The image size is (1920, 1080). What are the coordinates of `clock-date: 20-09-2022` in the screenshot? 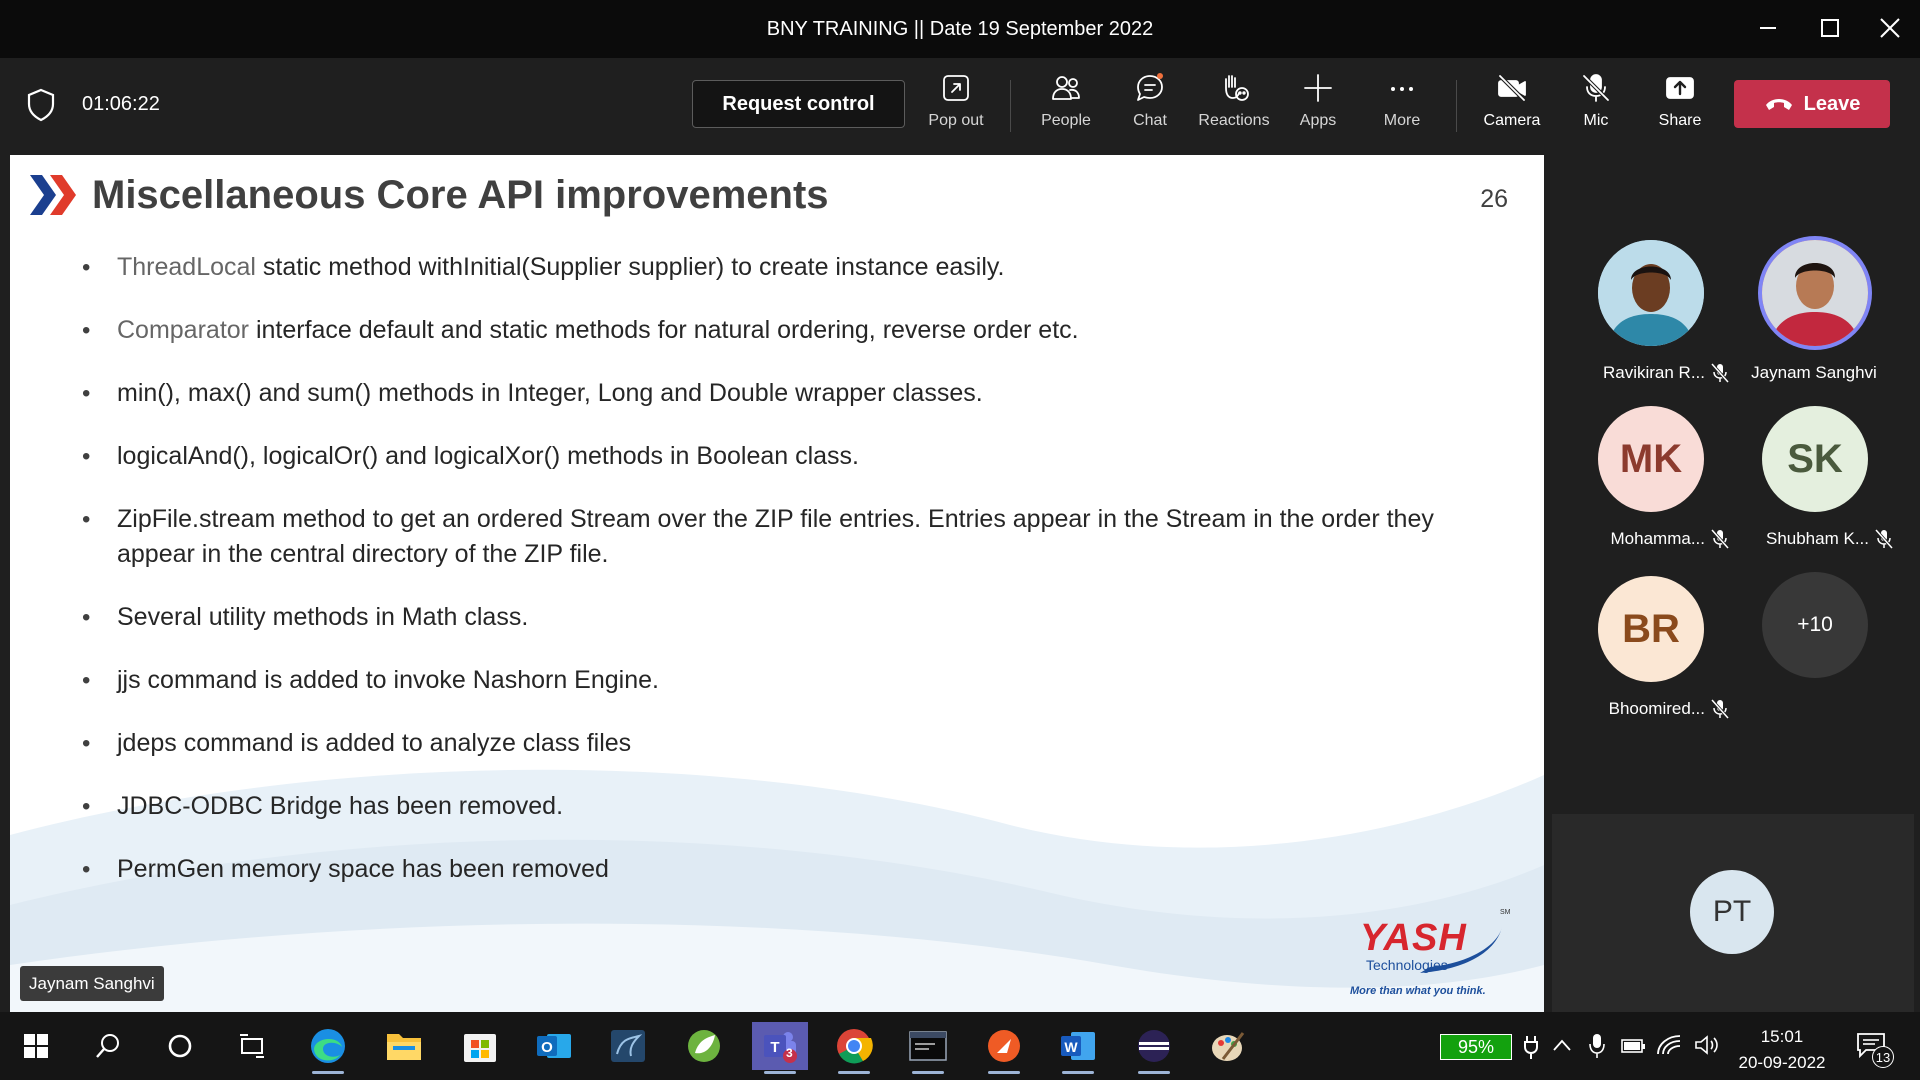 It's located at (1782, 1062).